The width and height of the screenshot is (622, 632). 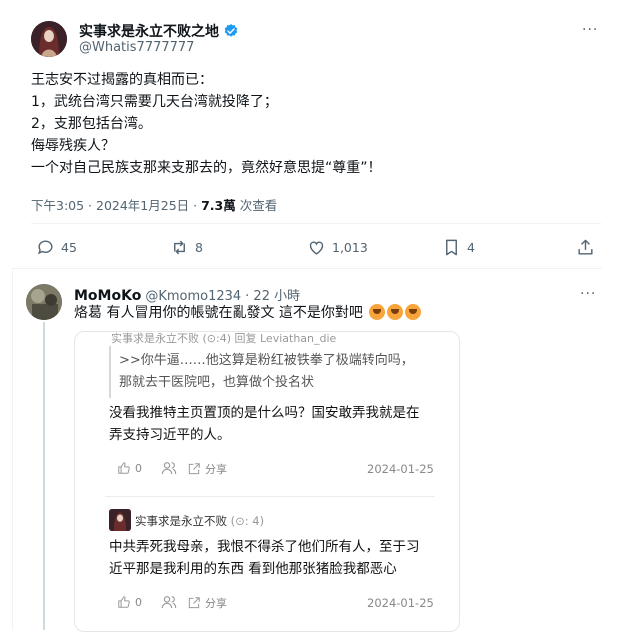 What do you see at coordinates (231, 30) in the screenshot?
I see `verified-badge-icon` at bounding box center [231, 30].